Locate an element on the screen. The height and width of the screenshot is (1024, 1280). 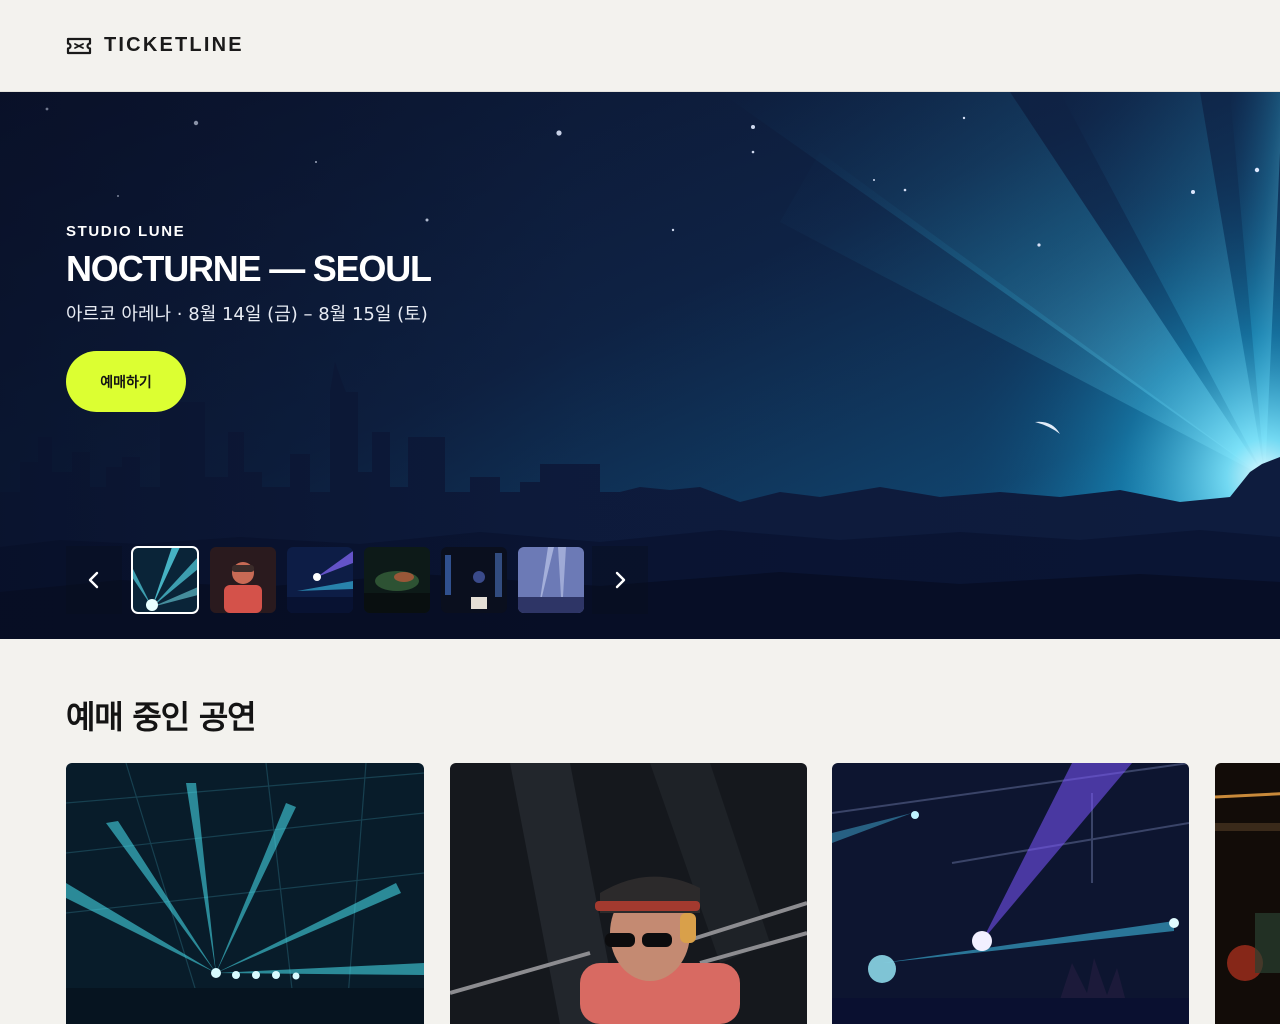
brand-logo: TICKETLINE is located at coordinates (155, 45).